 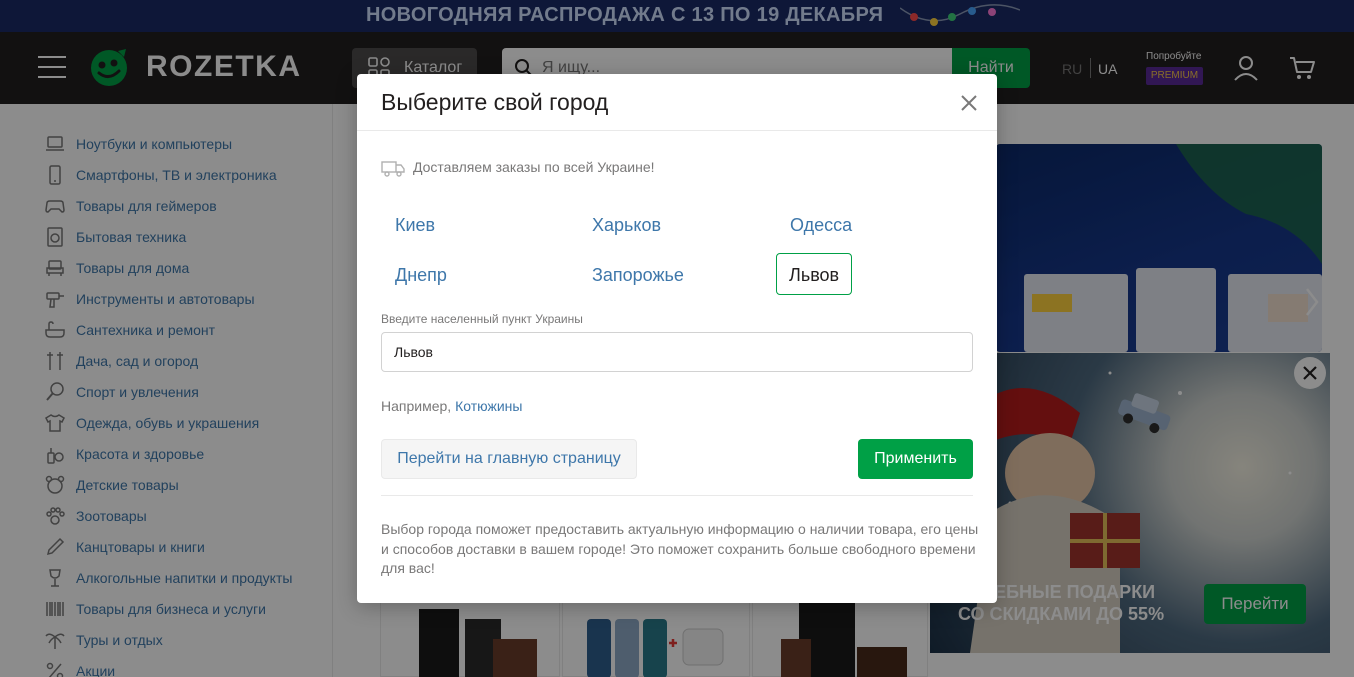 What do you see at coordinates (482, 319) in the screenshot?
I see `city-input-label: Введите населенный пункт Украины` at bounding box center [482, 319].